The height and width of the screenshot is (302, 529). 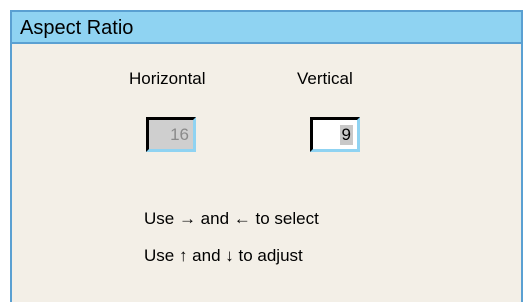 What do you see at coordinates (179, 134) in the screenshot?
I see `horizontal-ratio-value: 16` at bounding box center [179, 134].